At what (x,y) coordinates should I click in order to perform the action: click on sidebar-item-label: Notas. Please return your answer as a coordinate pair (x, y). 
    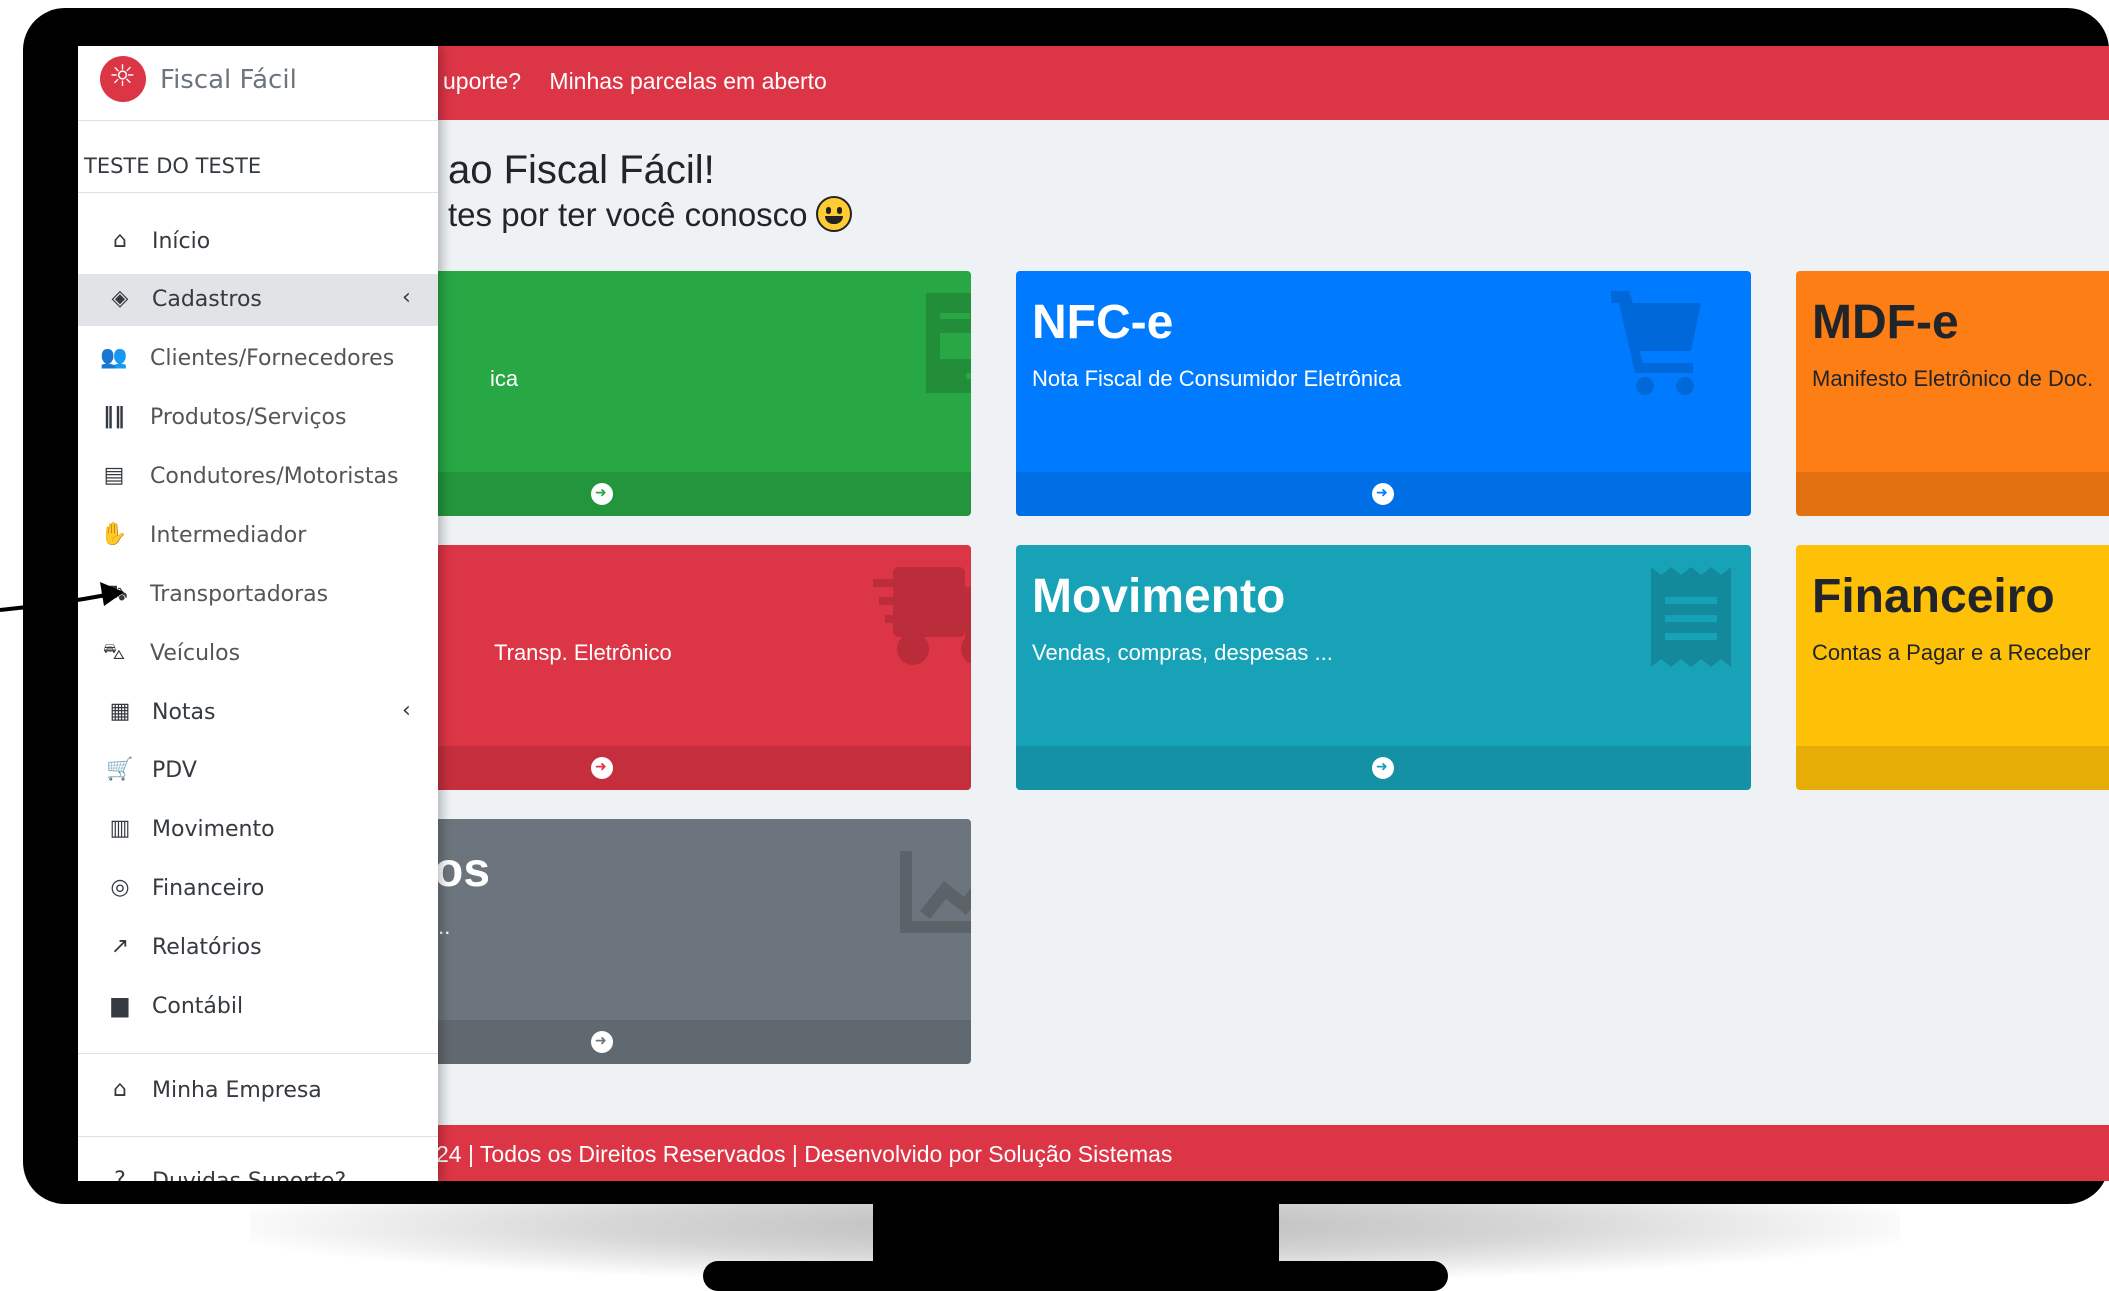
    Looking at the image, I should click on (184, 712).